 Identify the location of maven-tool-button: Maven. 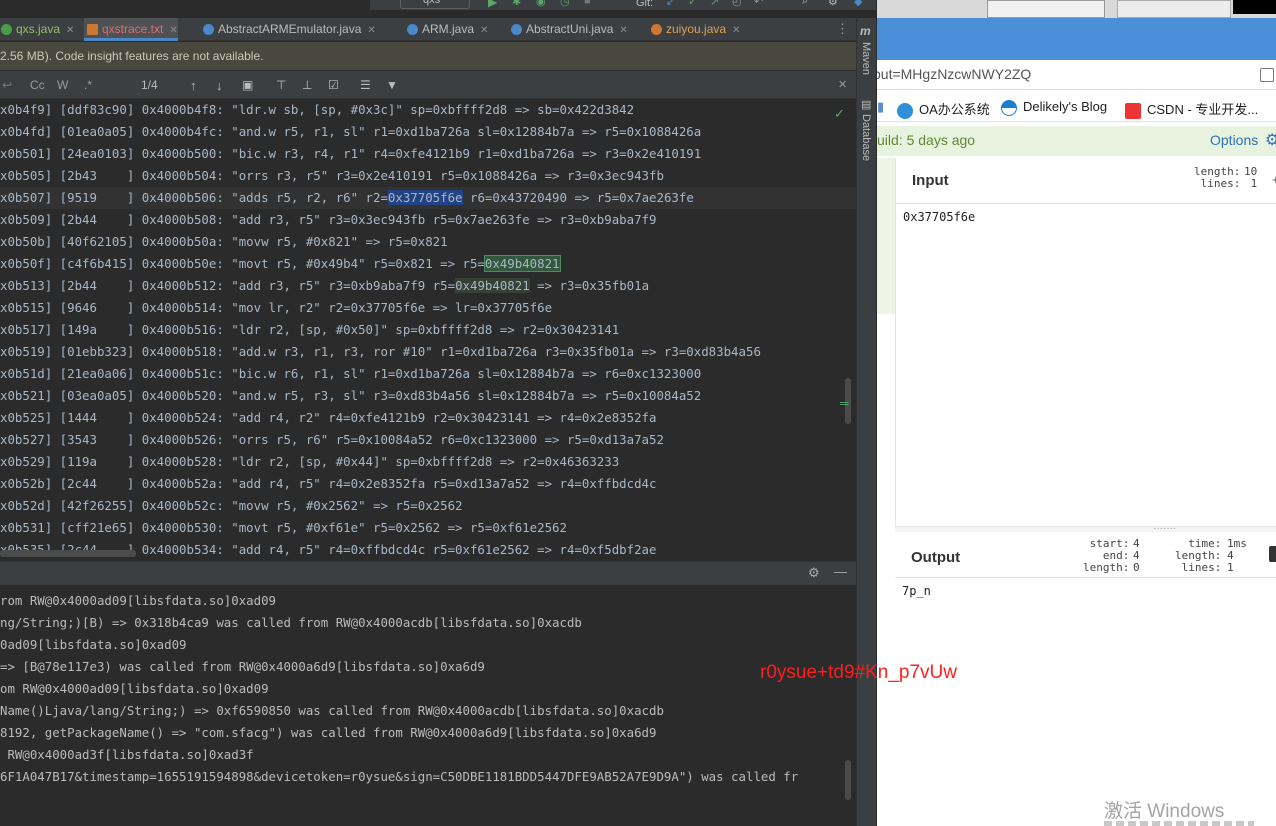
(866, 58).